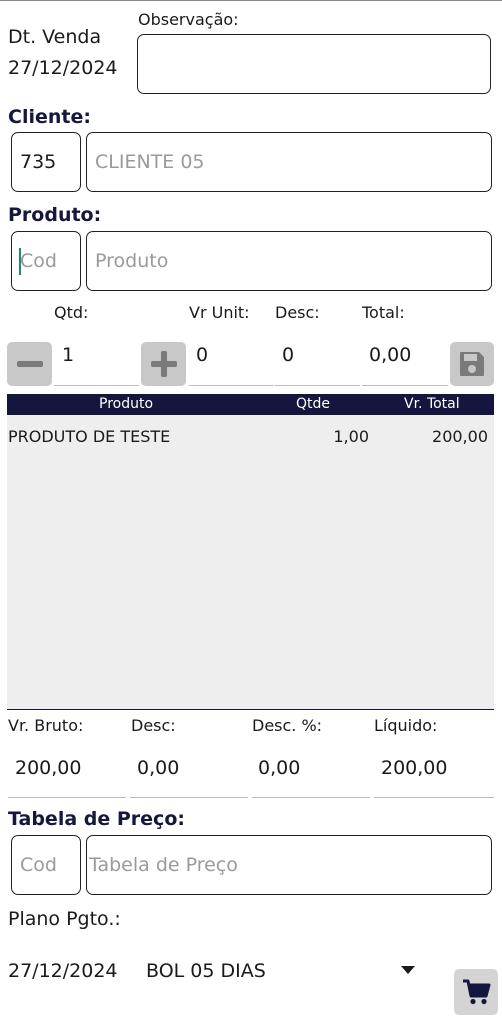 This screenshot has height=1022, width=502. I want to click on row-qty: 1,00, so click(351, 436).